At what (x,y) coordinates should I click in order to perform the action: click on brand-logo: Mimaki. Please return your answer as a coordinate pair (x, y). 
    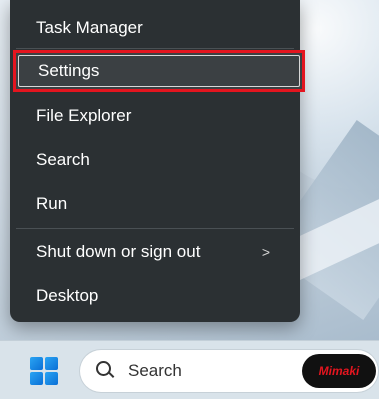
    Looking at the image, I should click on (339, 371).